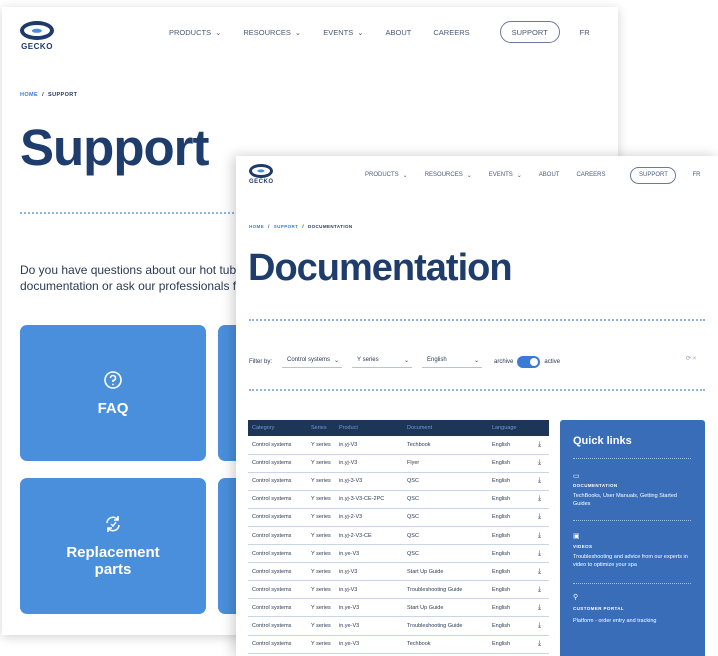 Image resolution: width=718 pixels, height=656 pixels. I want to click on active-label: active, so click(552, 362).